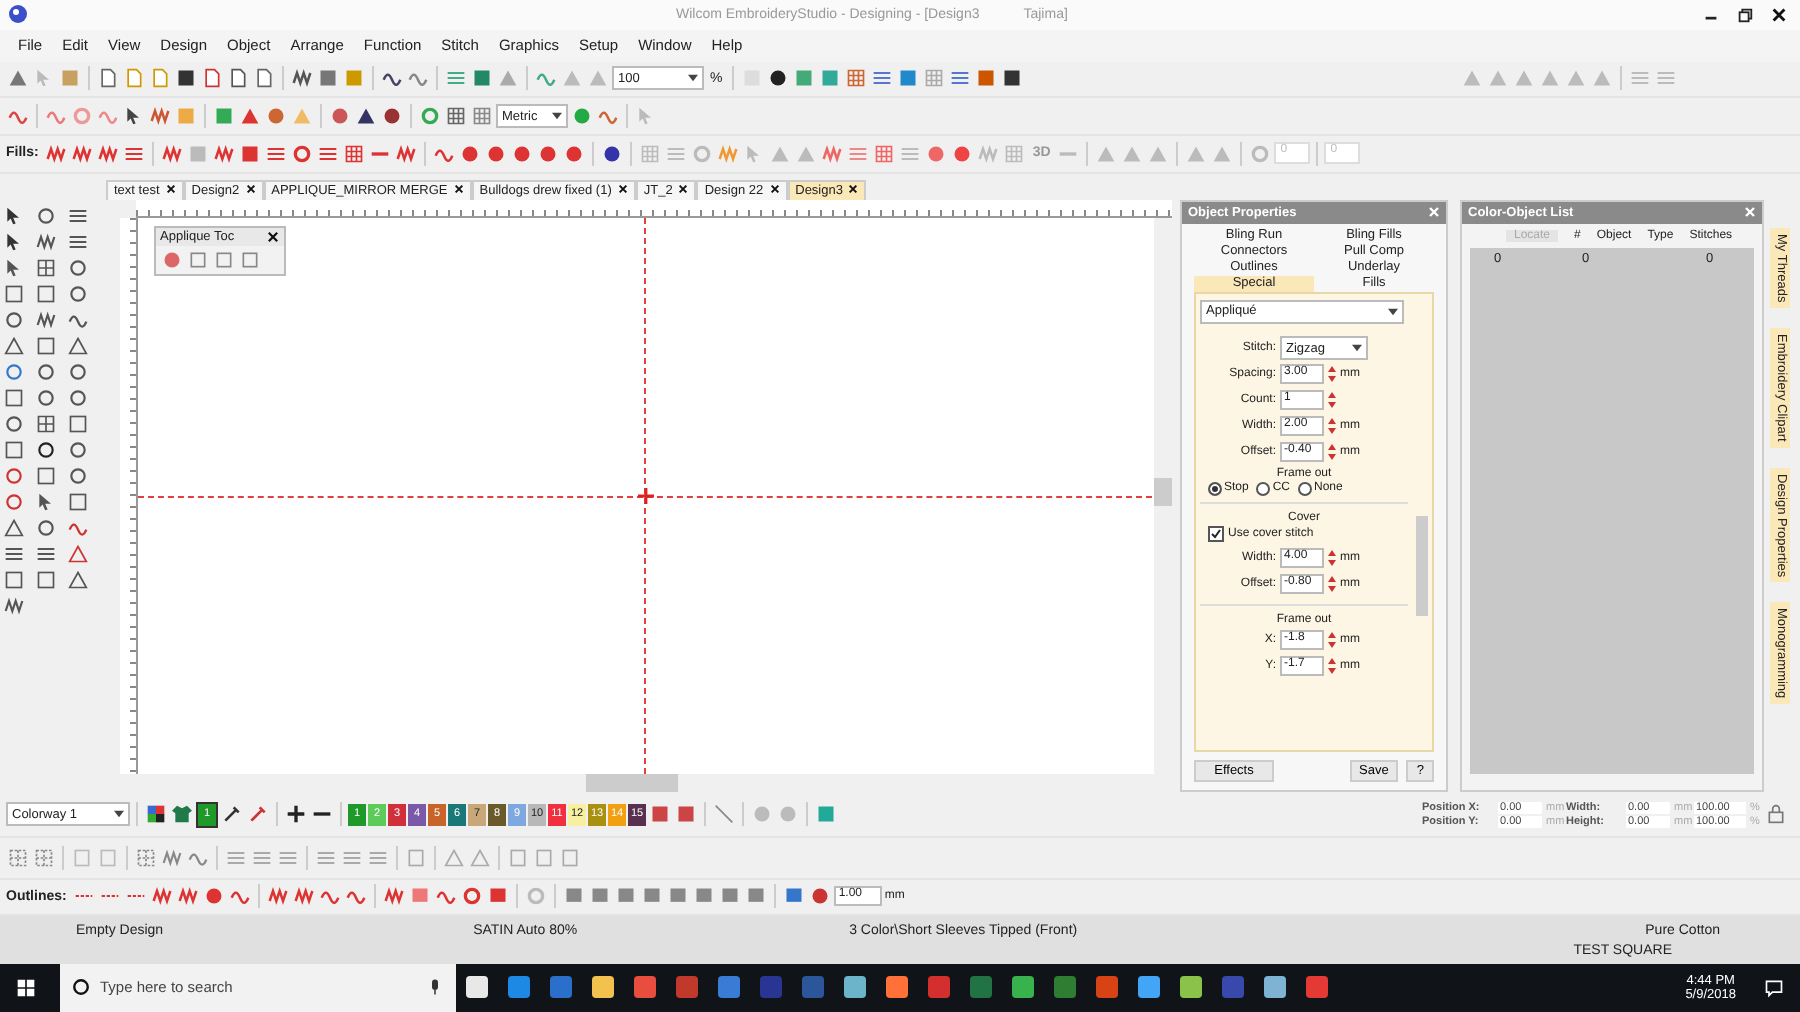 Image resolution: width=1800 pixels, height=1012 pixels. What do you see at coordinates (1776, 814) in the screenshot?
I see `lock-icon` at bounding box center [1776, 814].